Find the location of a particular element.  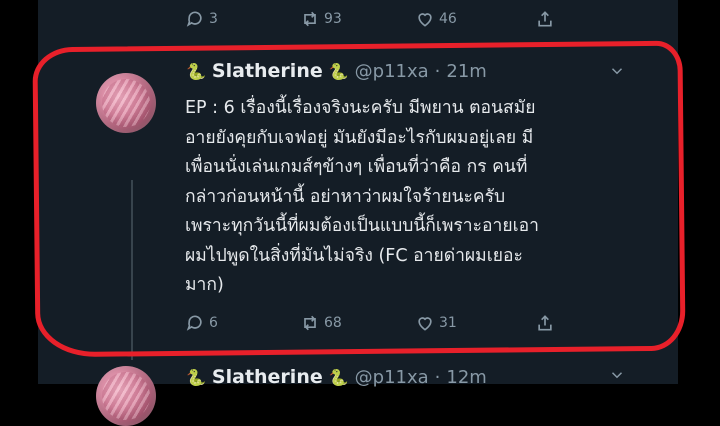

reply-button: 3 is located at coordinates (201, 19).